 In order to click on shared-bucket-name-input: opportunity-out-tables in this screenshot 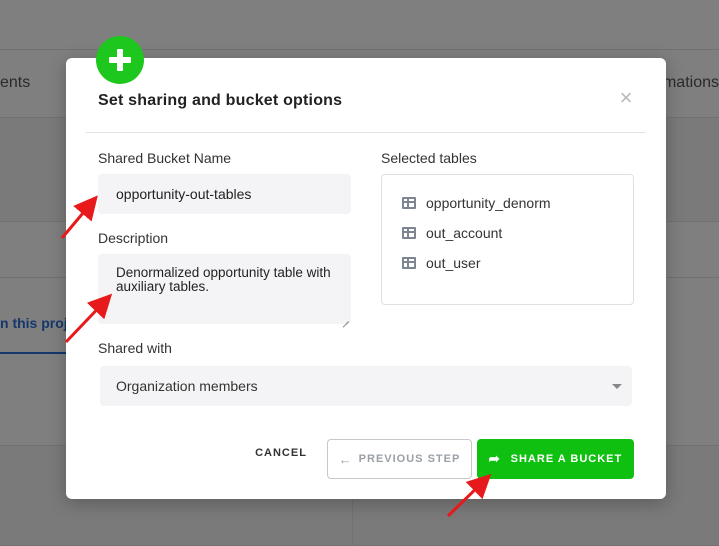, I will do `click(224, 194)`.